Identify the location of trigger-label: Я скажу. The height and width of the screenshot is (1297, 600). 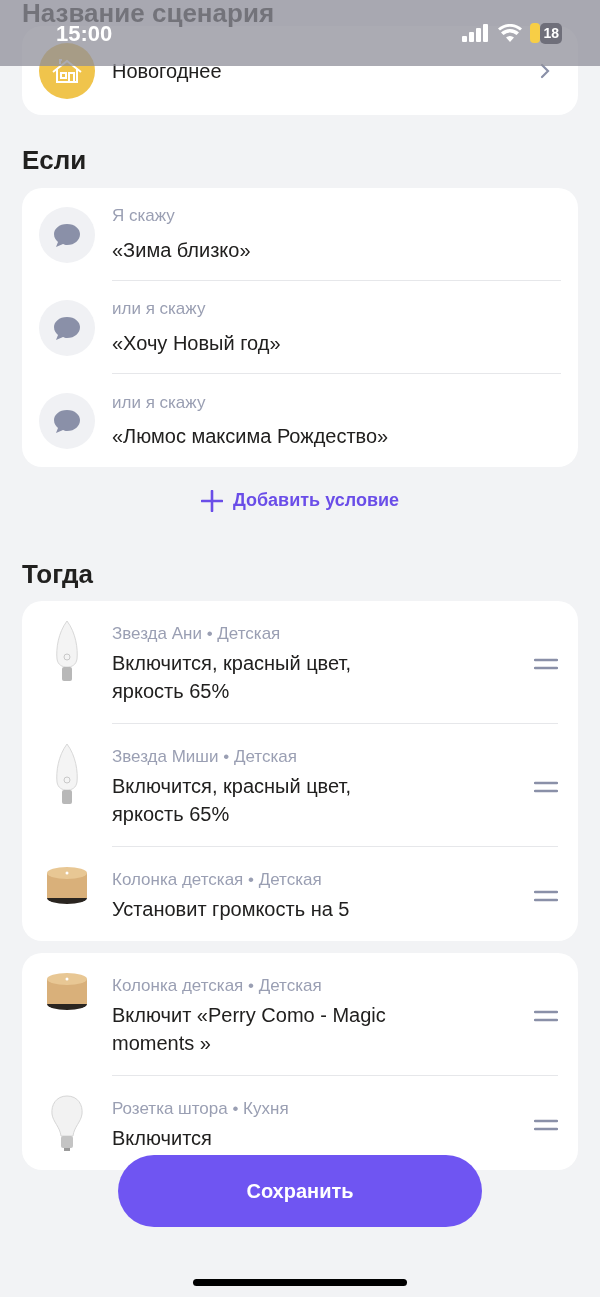
(144, 216).